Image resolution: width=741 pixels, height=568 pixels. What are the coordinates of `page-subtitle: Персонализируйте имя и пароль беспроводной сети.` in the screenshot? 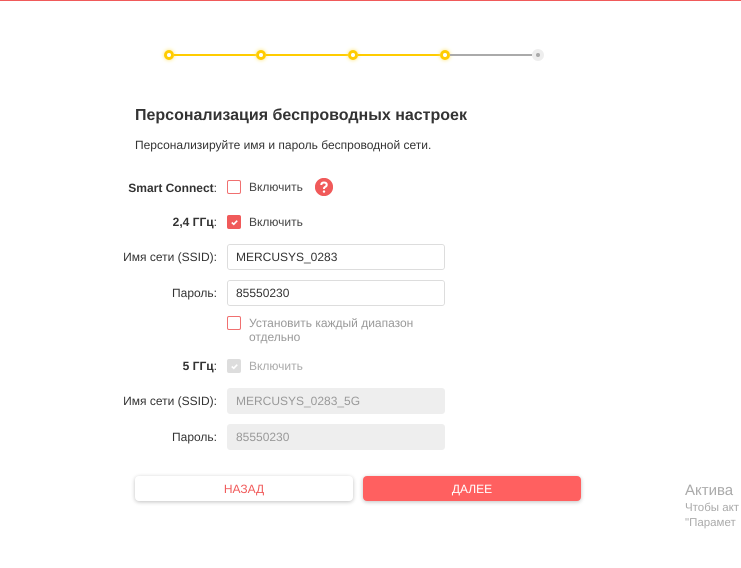 It's located at (283, 145).